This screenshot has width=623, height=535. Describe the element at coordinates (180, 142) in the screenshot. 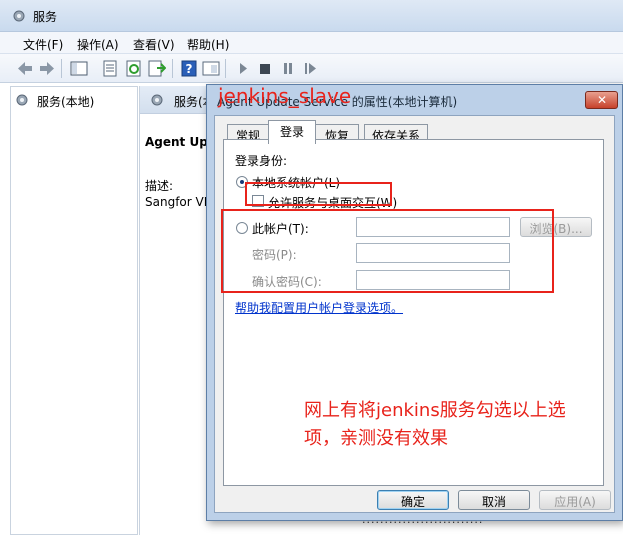

I see `service-name: Agent Upc` at that location.